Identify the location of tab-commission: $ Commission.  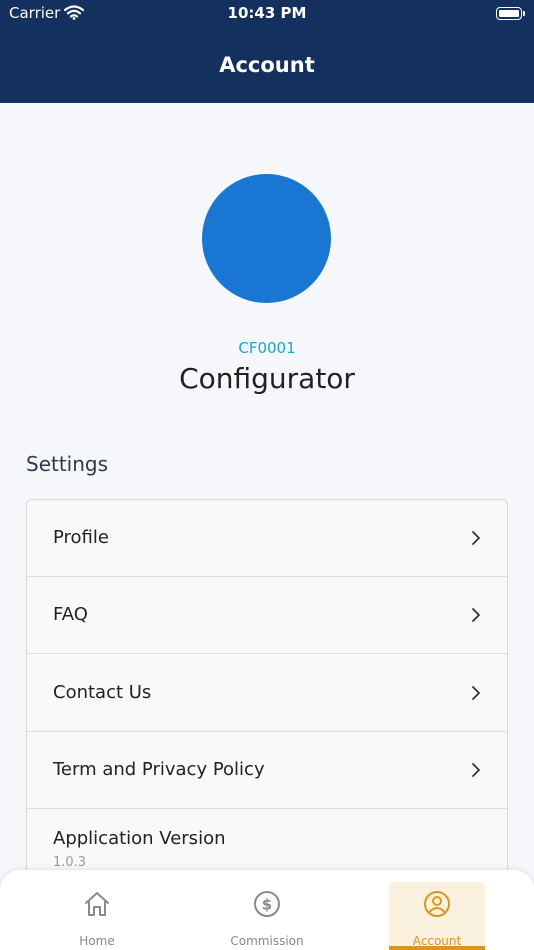
(267, 916).